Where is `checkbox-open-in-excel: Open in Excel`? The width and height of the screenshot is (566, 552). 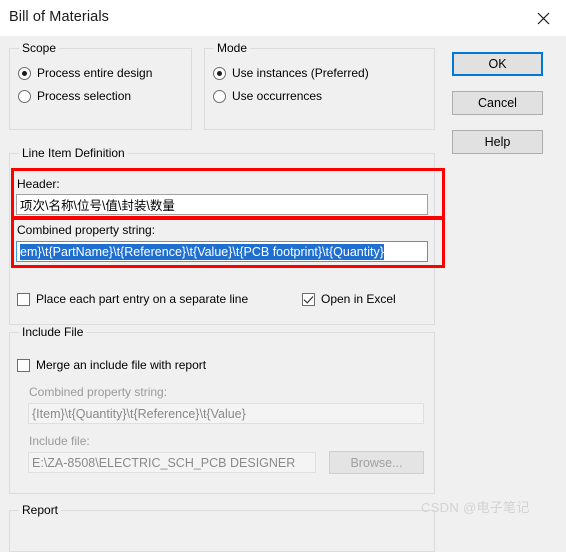
checkbox-open-in-excel: Open in Excel is located at coordinates (349, 299).